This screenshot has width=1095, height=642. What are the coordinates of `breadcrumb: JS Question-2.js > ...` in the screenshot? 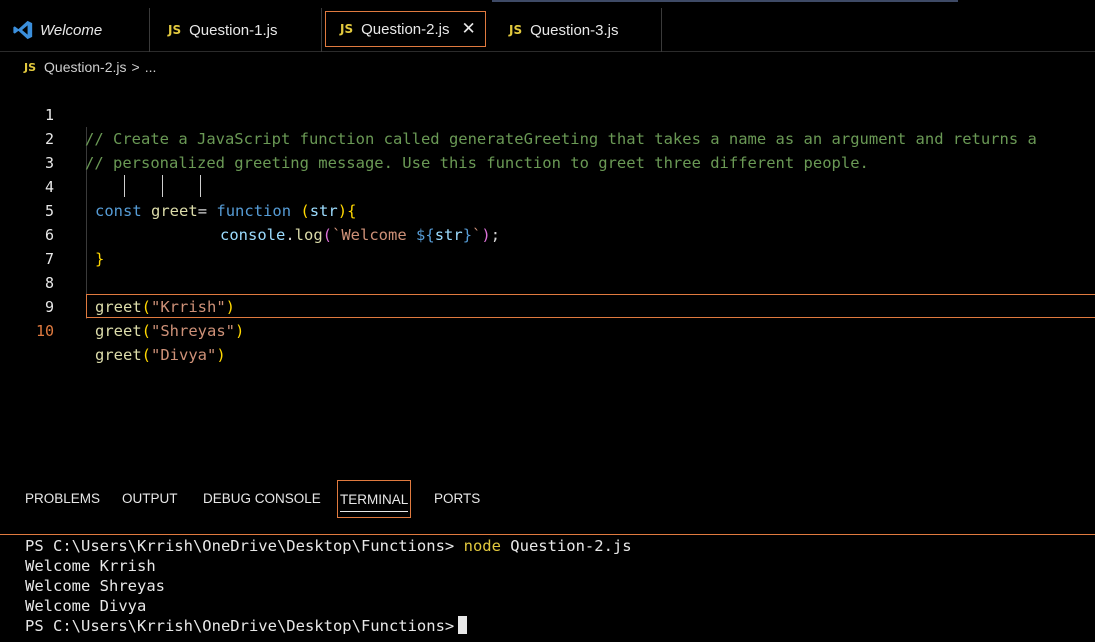 It's located at (90, 67).